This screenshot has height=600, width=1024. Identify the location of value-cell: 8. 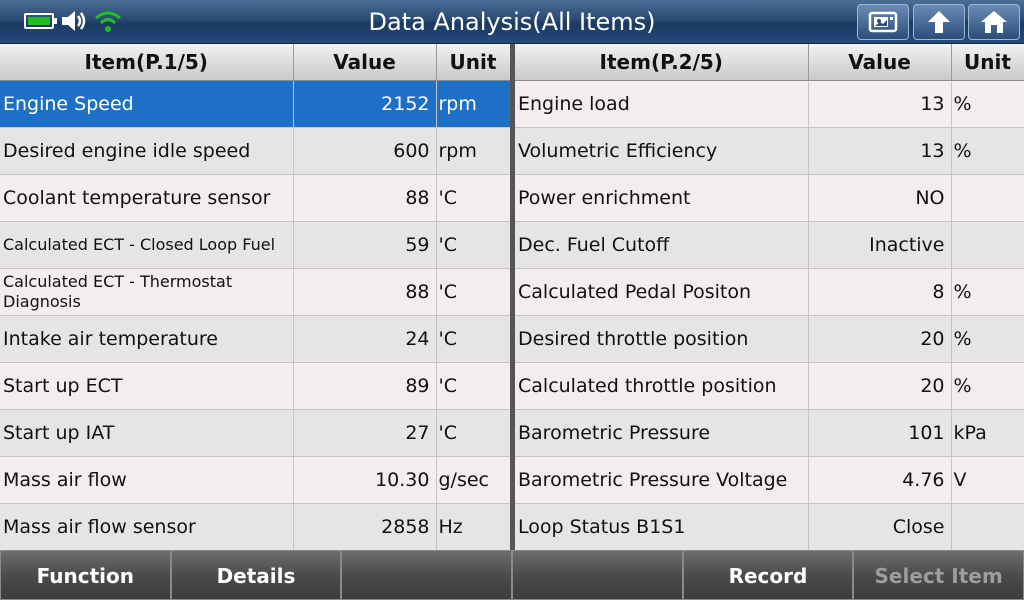
(880, 292).